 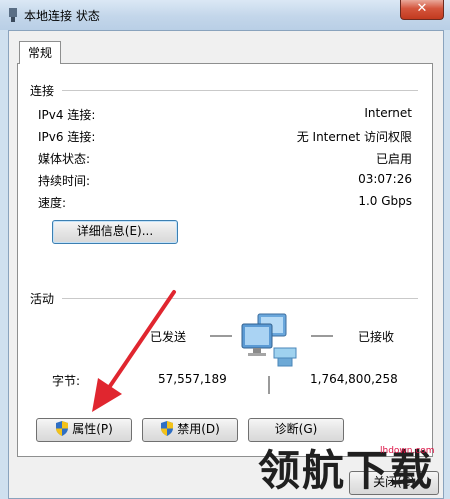 What do you see at coordinates (168, 337) in the screenshot?
I see `sent-label: 已发送` at bounding box center [168, 337].